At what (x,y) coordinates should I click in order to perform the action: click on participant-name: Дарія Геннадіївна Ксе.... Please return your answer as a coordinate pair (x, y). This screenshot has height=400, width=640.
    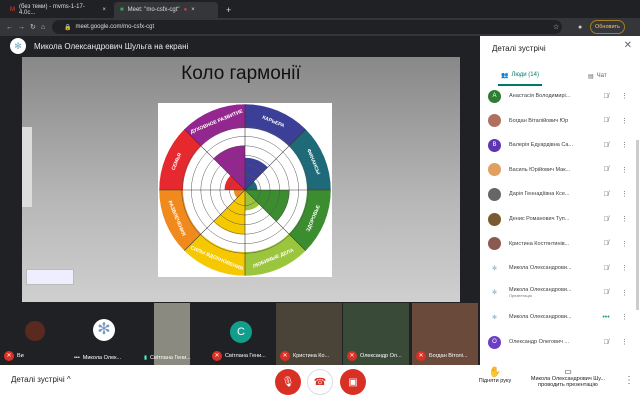
    Looking at the image, I should click on (539, 194).